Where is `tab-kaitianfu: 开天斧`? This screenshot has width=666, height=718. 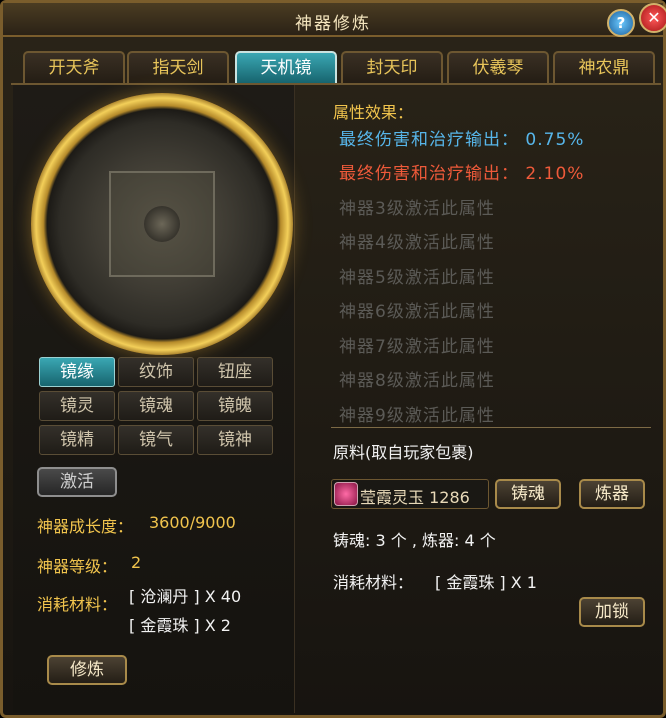 tab-kaitianfu: 开天斧 is located at coordinates (74, 67).